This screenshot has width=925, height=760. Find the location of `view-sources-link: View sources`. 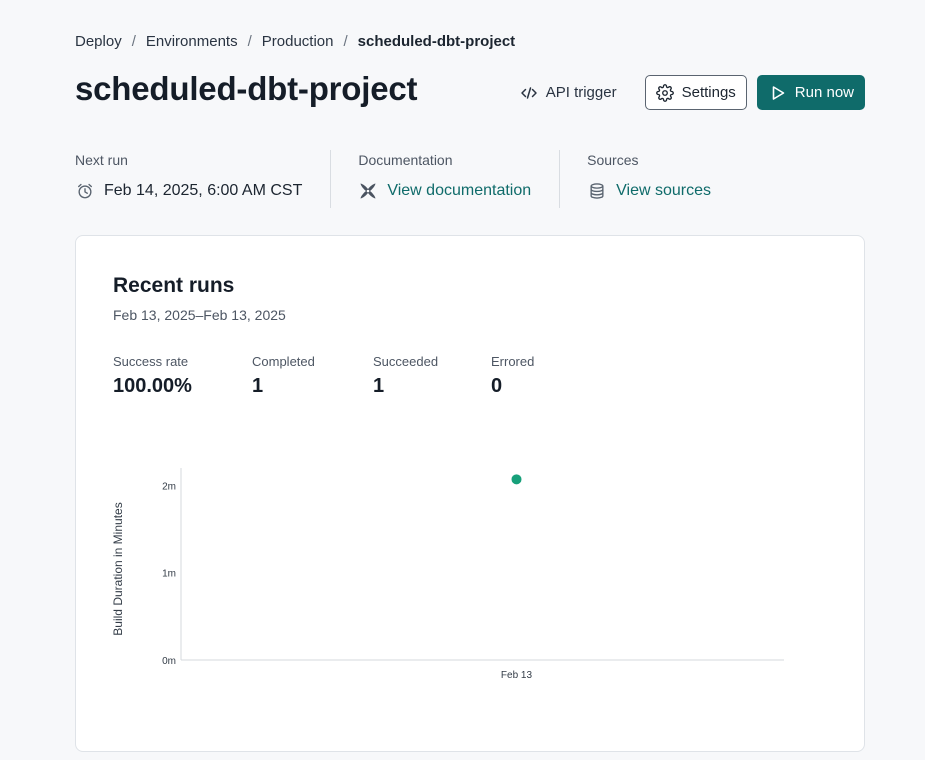

view-sources-link: View sources is located at coordinates (649, 191).